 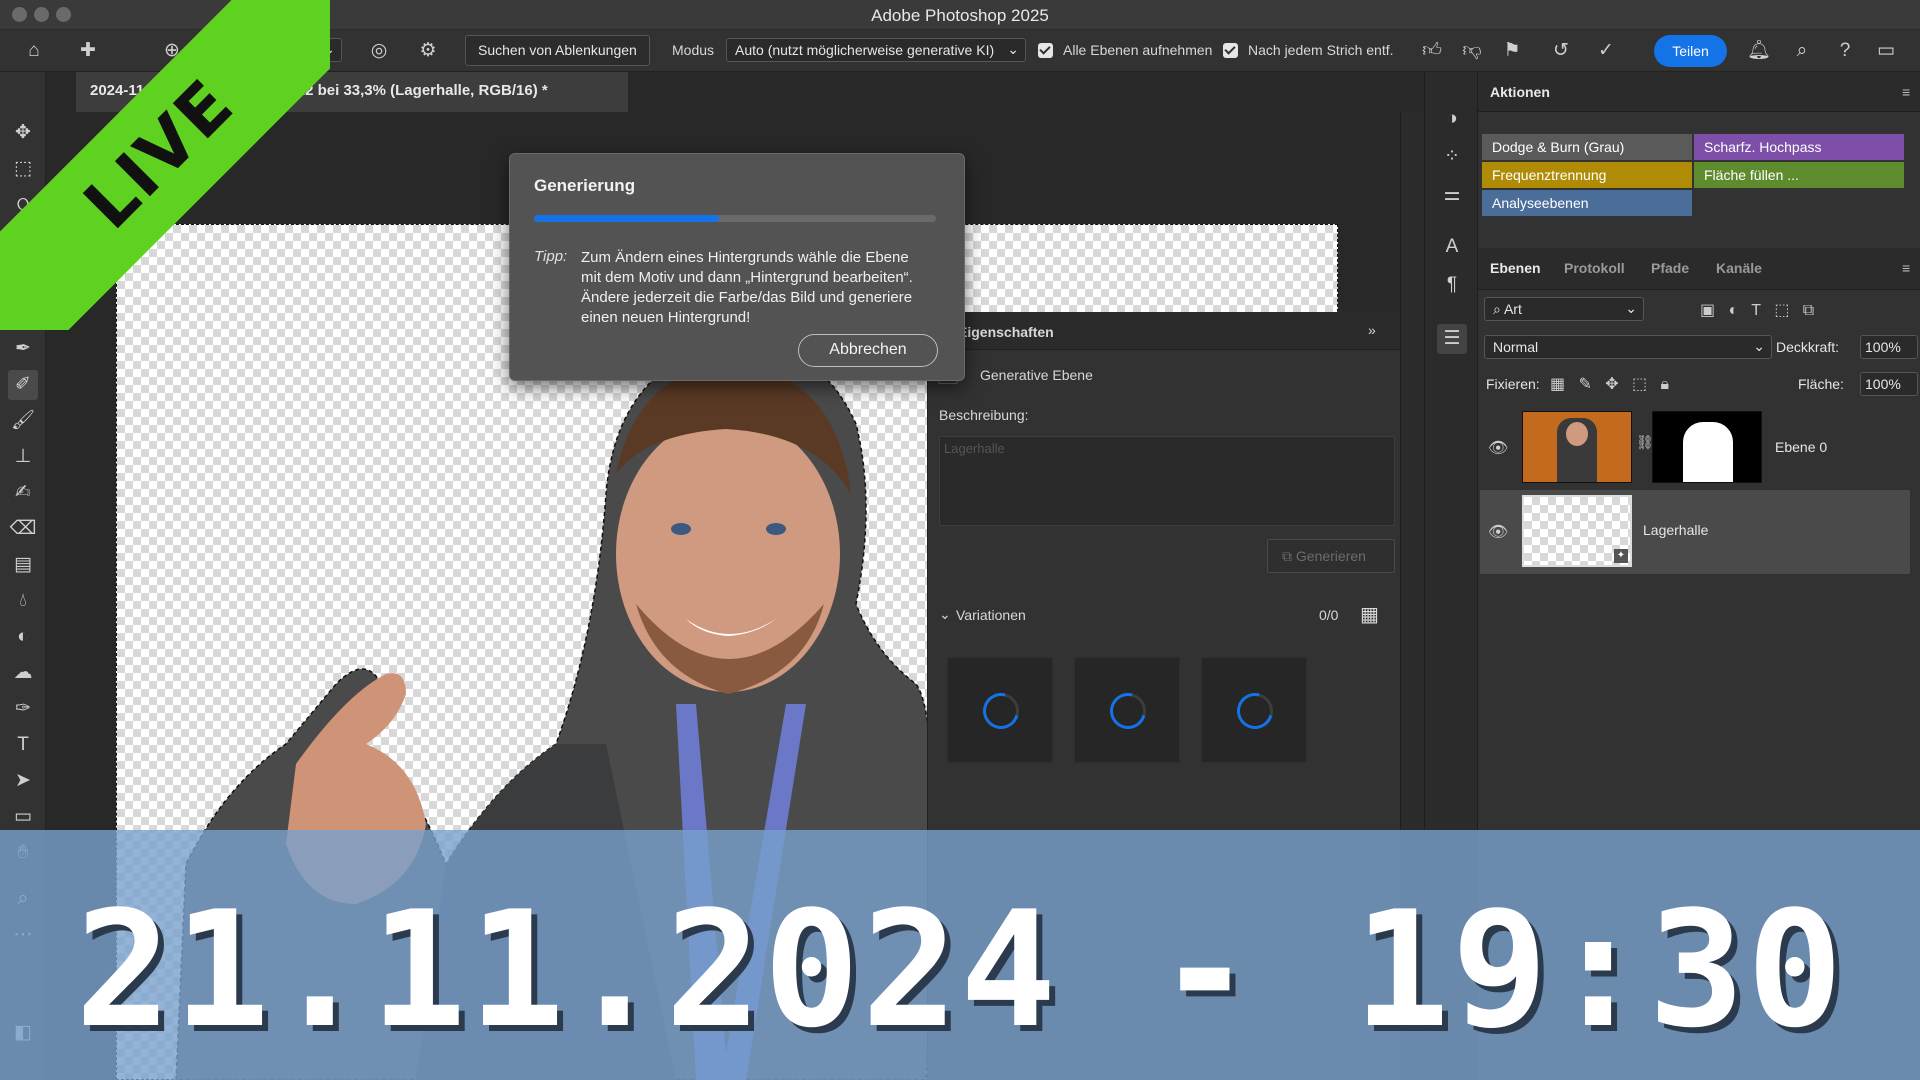 What do you see at coordinates (309, 50) in the screenshot?
I see `size-field: 31 ⌄` at bounding box center [309, 50].